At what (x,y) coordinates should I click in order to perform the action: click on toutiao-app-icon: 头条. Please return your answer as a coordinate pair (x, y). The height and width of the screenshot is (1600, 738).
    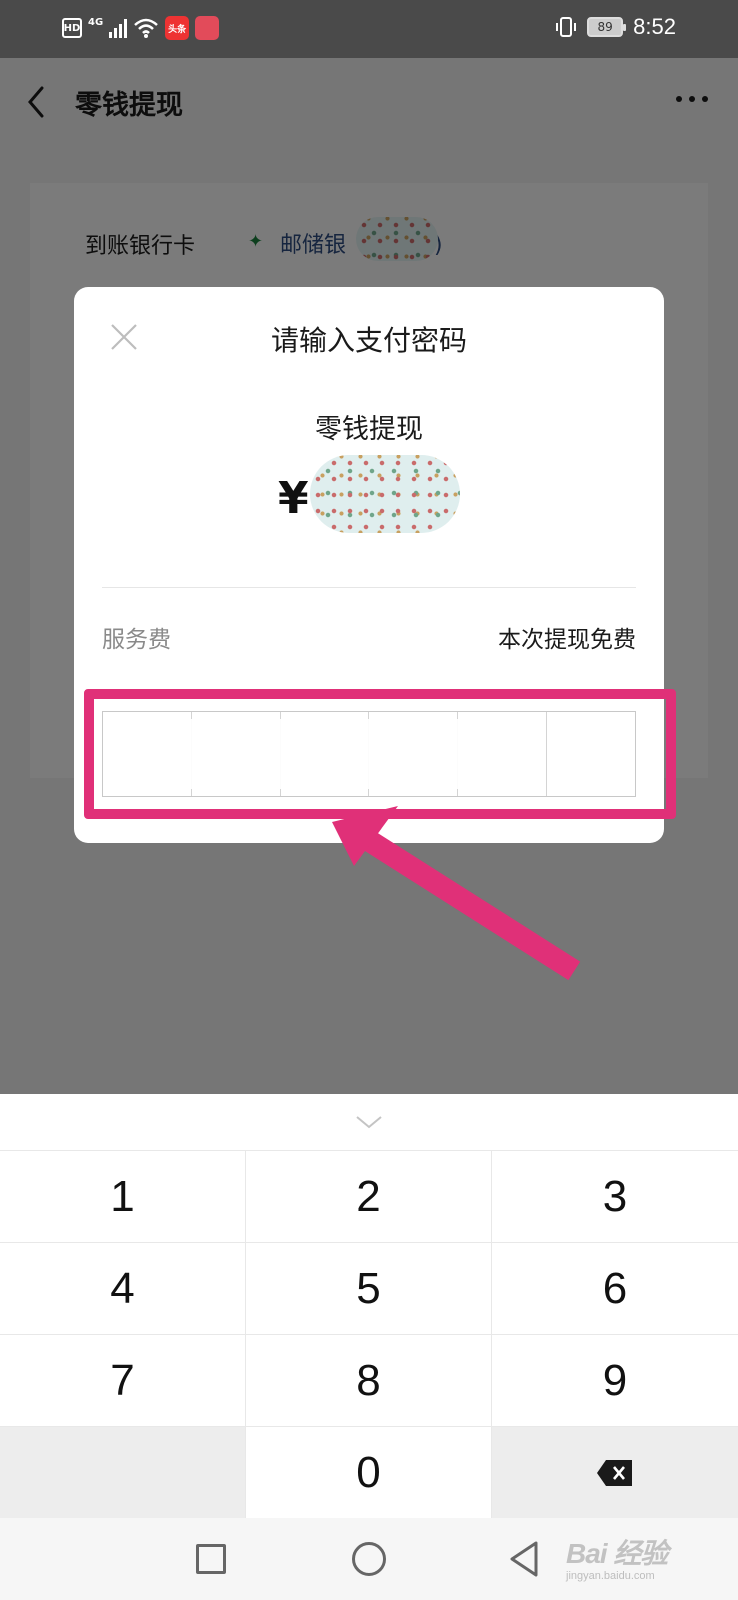
    Looking at the image, I should click on (177, 28).